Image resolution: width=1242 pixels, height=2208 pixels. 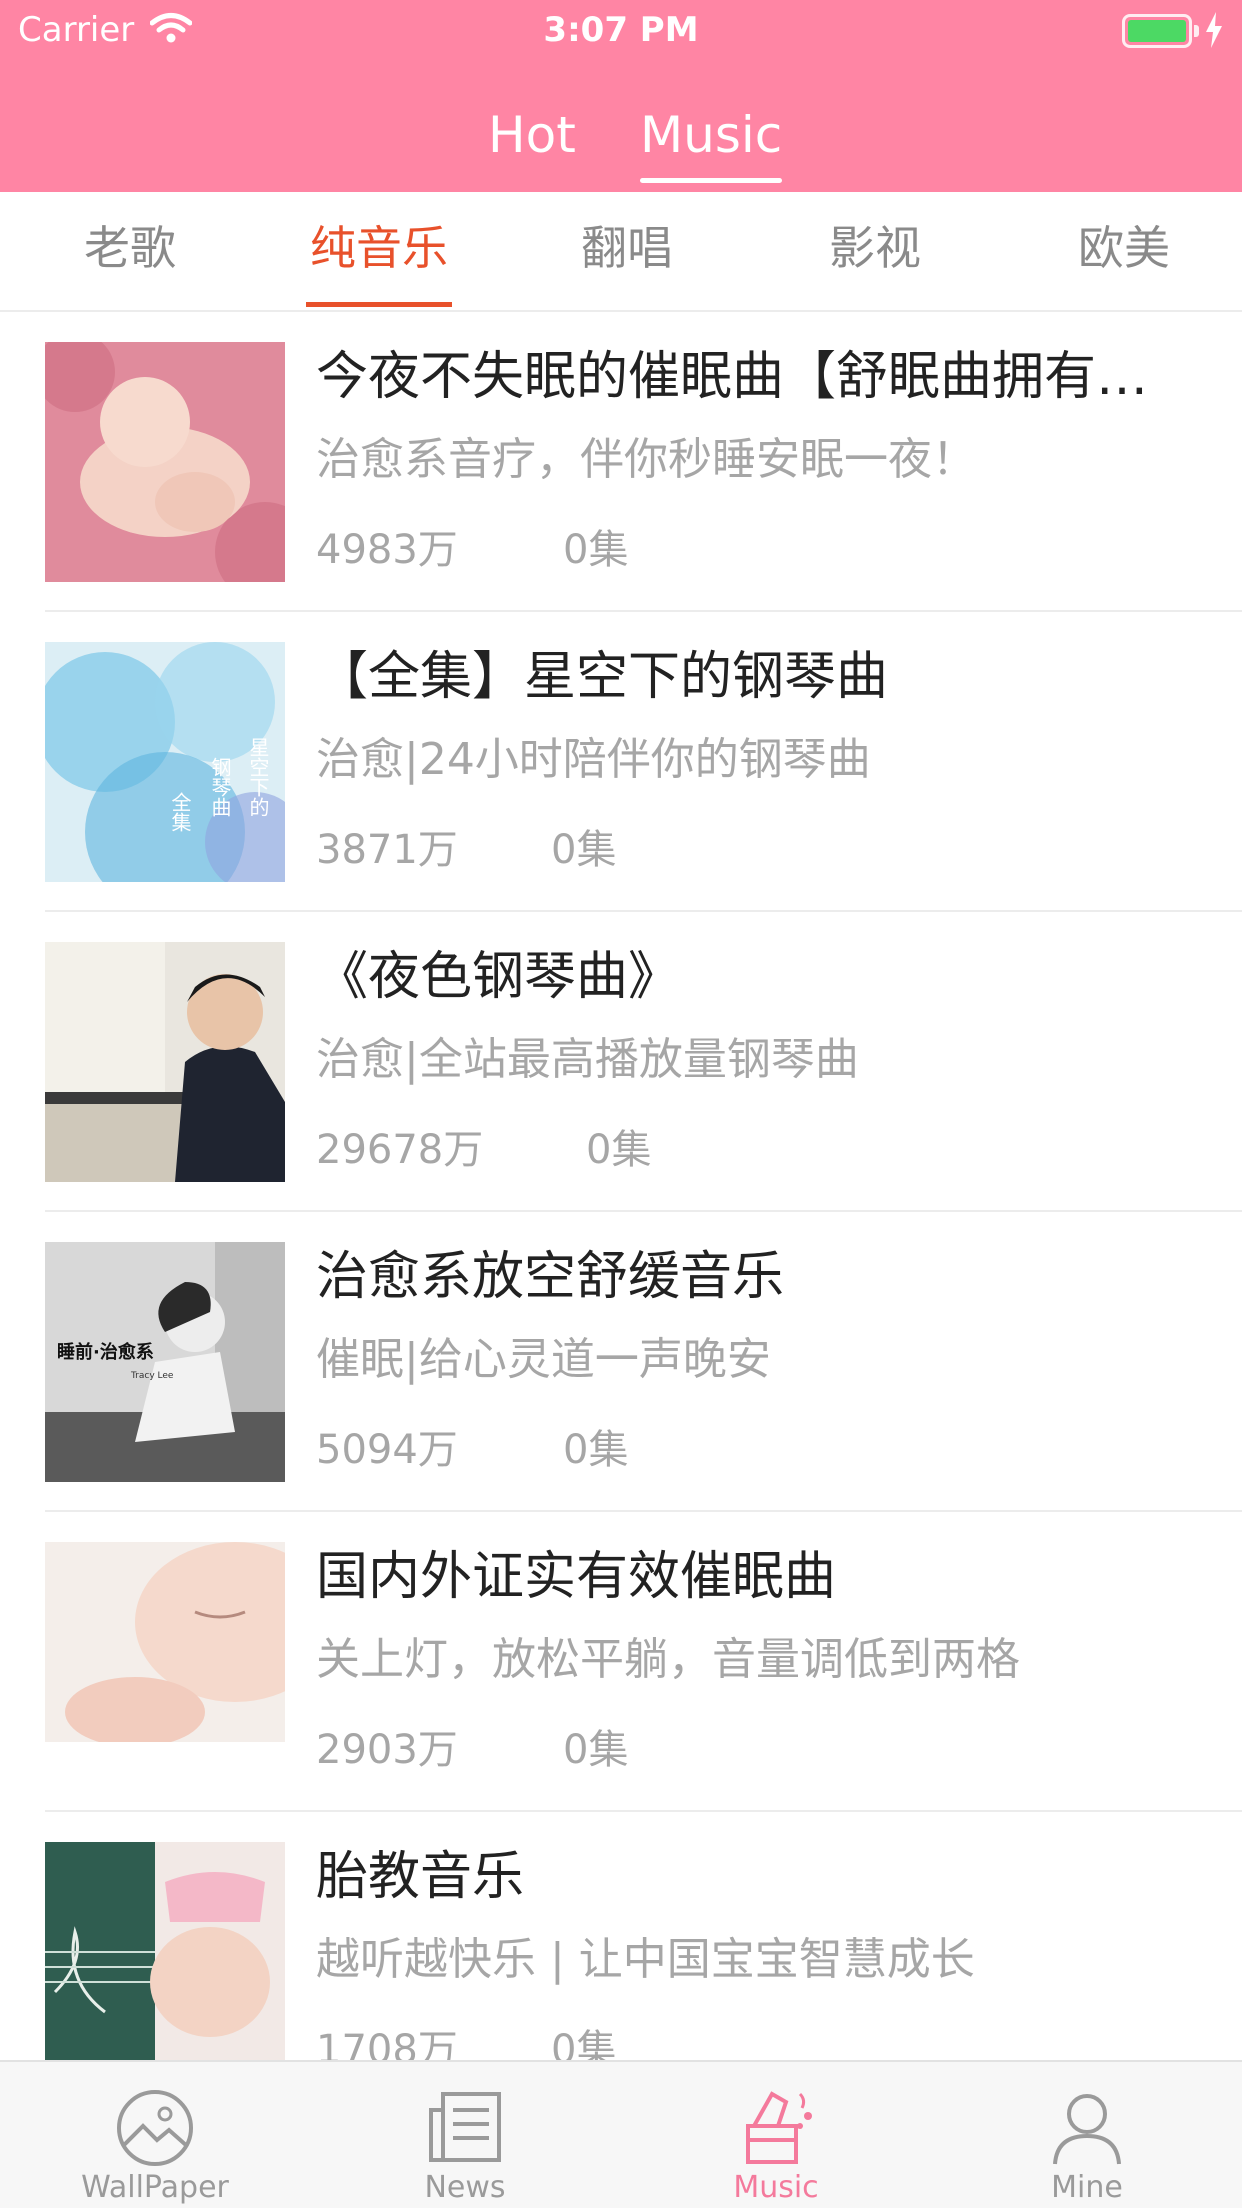 What do you see at coordinates (165, 1662) in the screenshot?
I see `sleeping-baby-closeup-thumbnail` at bounding box center [165, 1662].